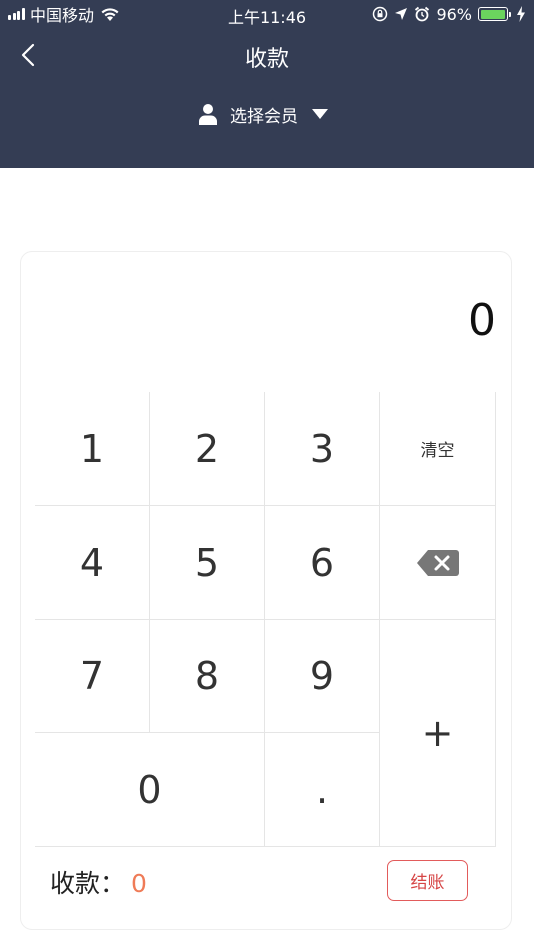 The image size is (534, 950). I want to click on member-select-label: 选择会员, so click(264, 116).